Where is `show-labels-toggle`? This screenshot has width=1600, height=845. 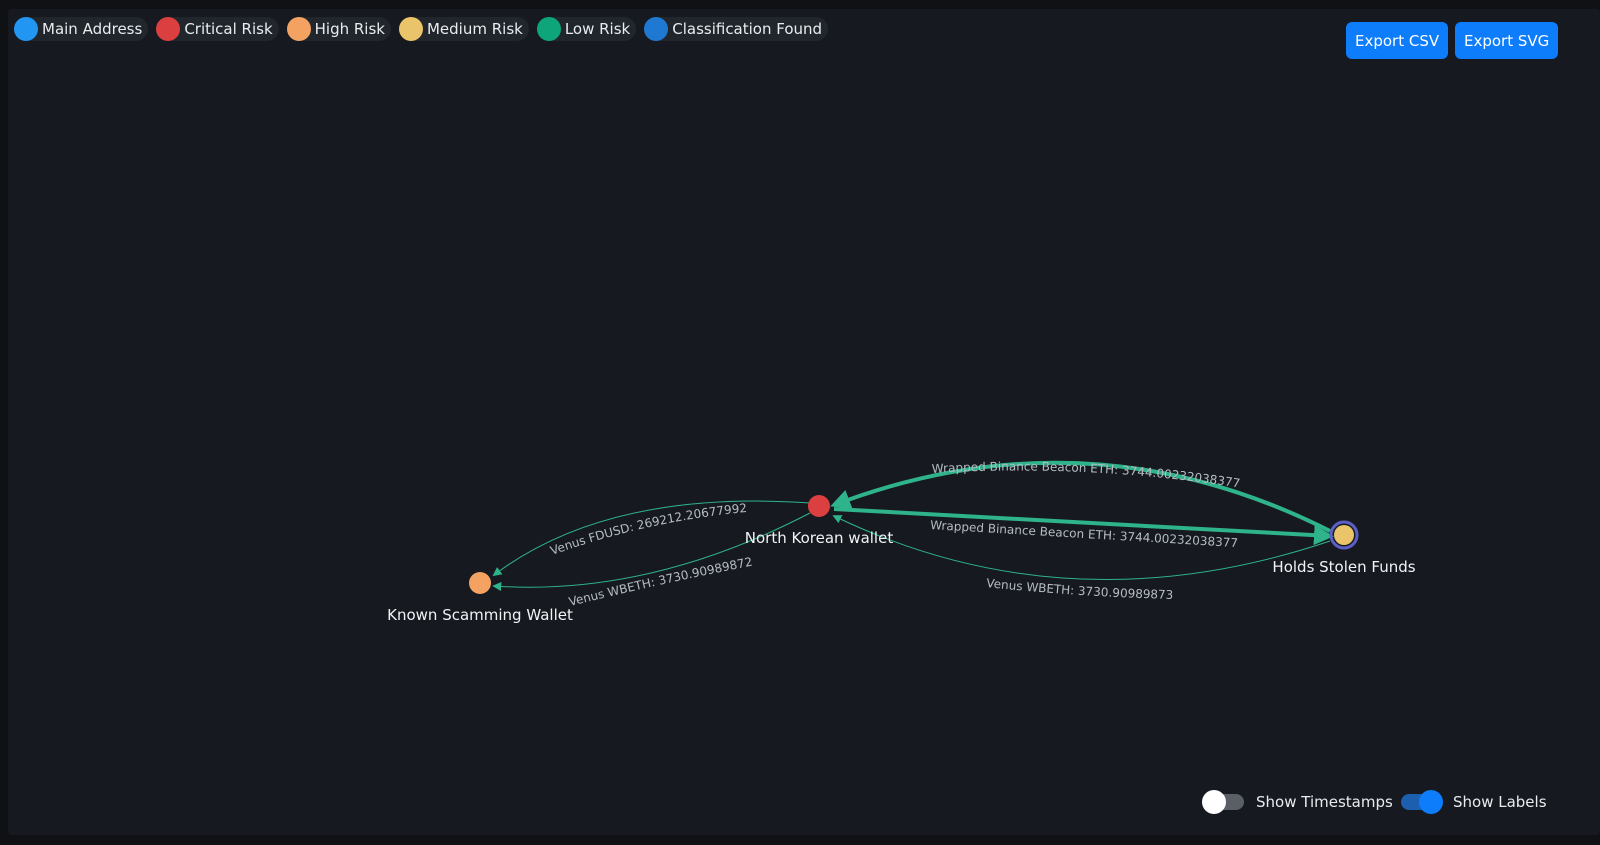 show-labels-toggle is located at coordinates (1422, 802).